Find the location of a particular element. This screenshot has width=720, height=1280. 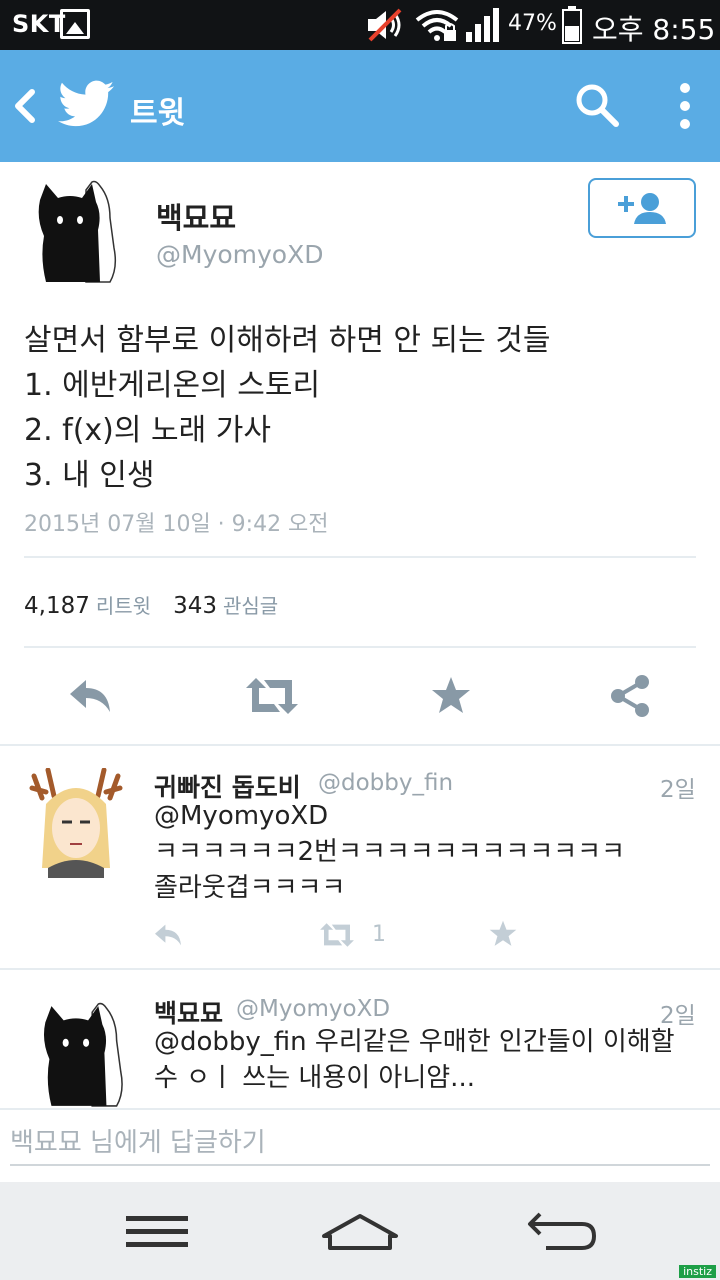

image-notification-icon is located at coordinates (75, 24).